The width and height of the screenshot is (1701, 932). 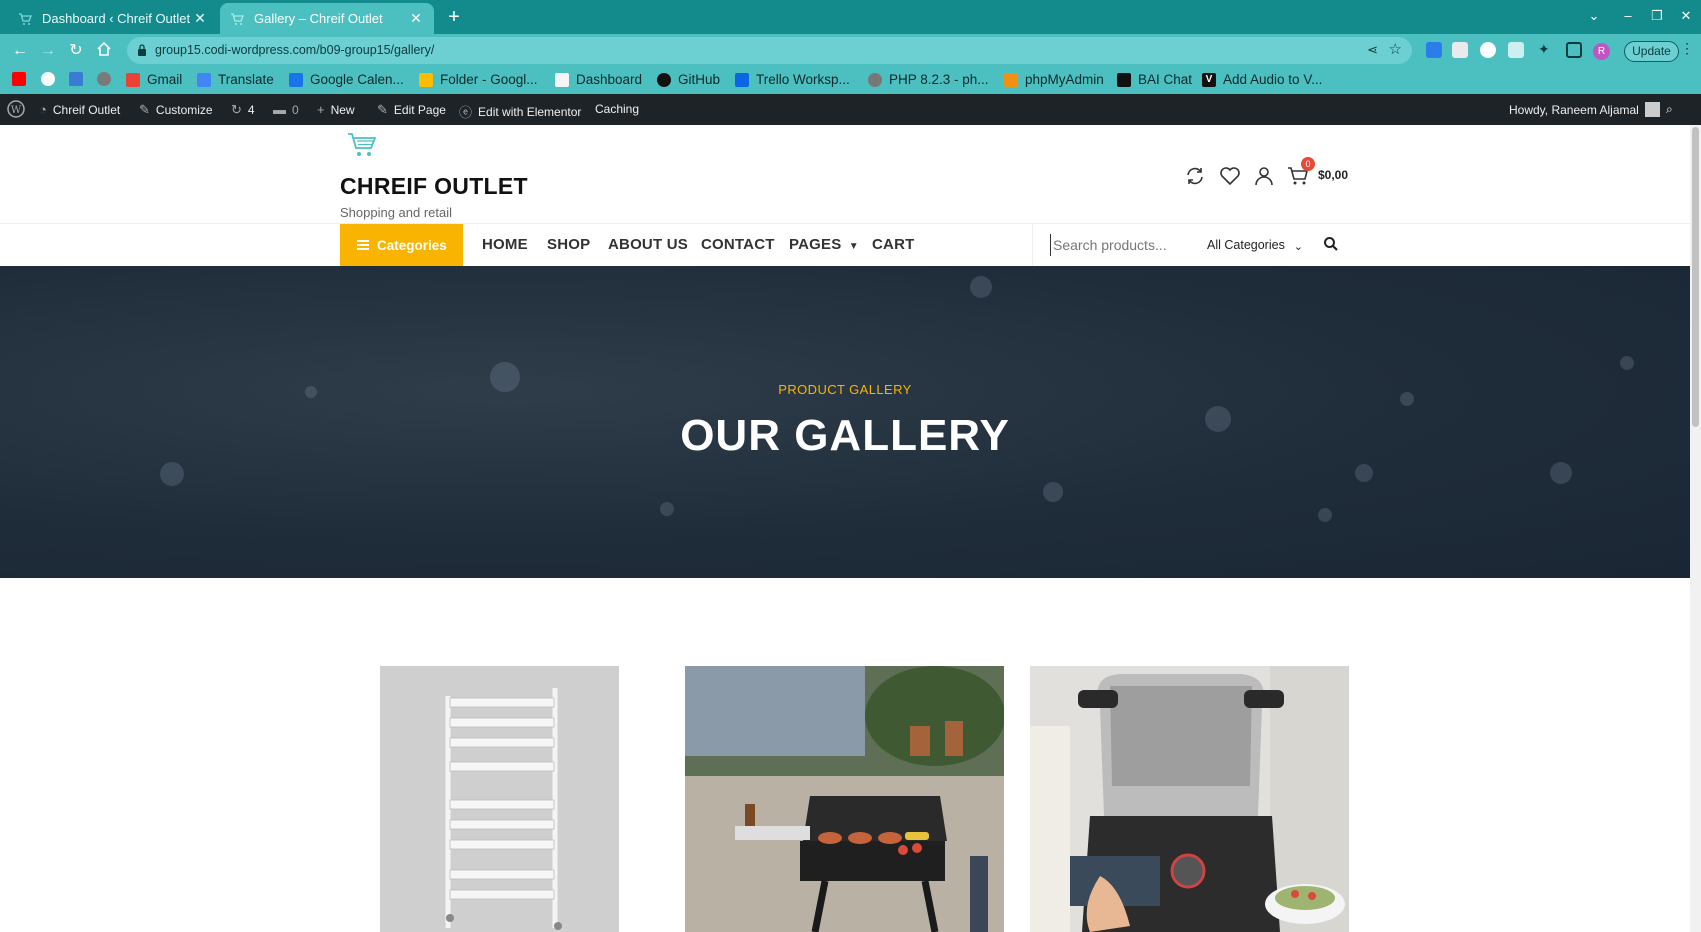 I want to click on bookmark-dashboard: Dashboard, so click(x=598, y=79).